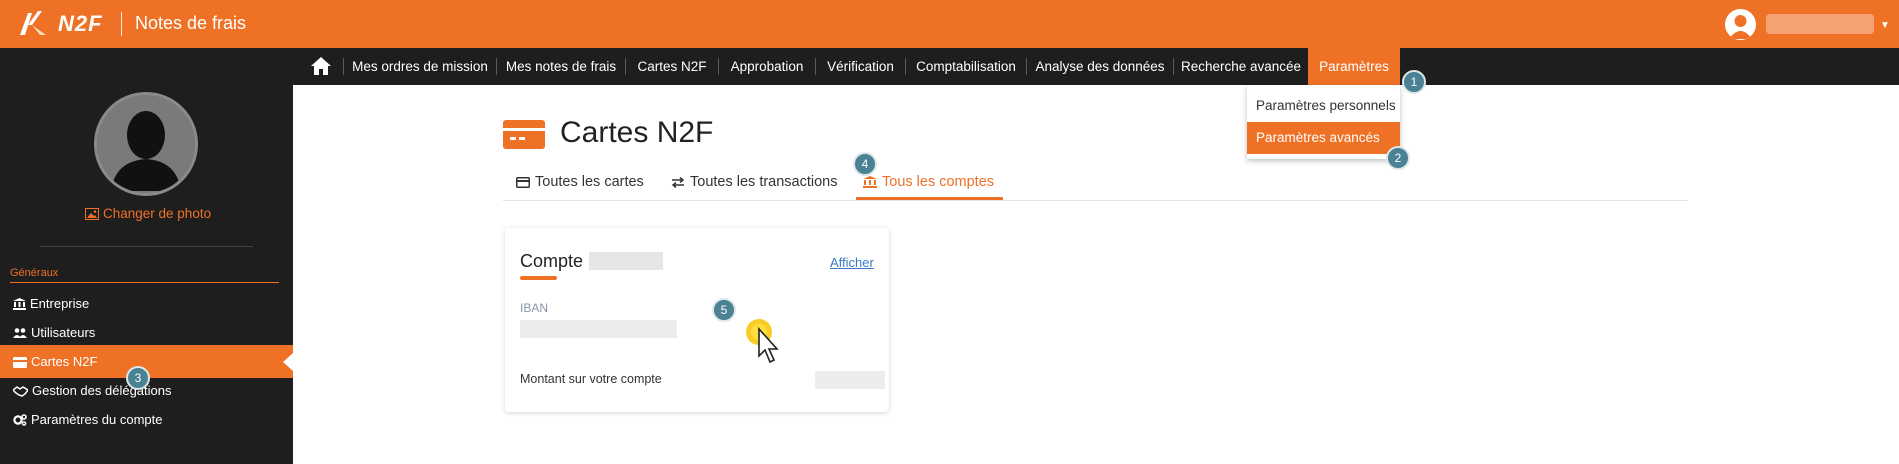  Describe the element at coordinates (626, 261) in the screenshot. I see `account-name-blurred` at that location.